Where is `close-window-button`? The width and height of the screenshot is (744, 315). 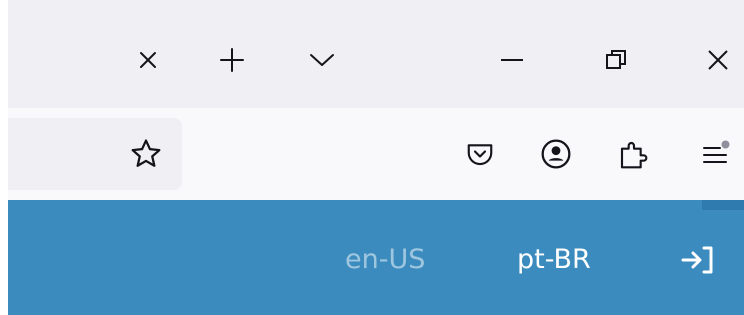
close-window-button is located at coordinates (718, 60).